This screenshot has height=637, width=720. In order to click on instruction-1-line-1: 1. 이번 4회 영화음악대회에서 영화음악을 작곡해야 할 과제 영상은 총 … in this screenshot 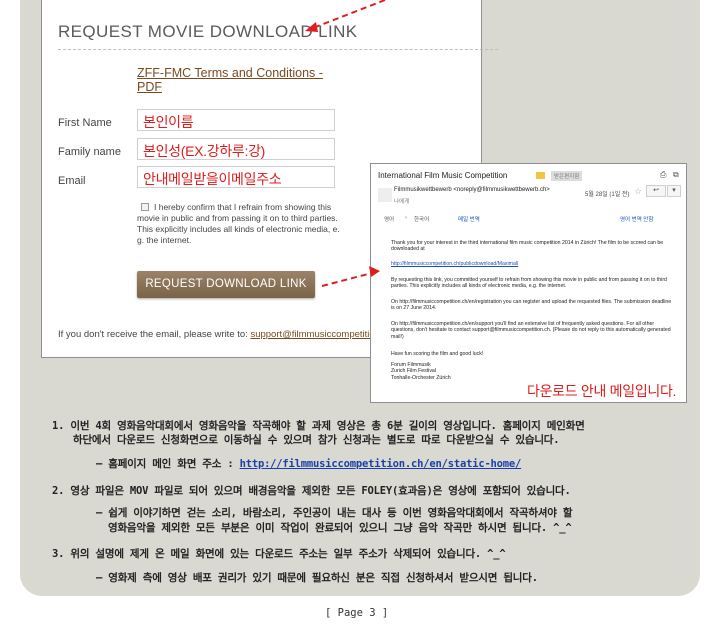, I will do `click(318, 426)`.